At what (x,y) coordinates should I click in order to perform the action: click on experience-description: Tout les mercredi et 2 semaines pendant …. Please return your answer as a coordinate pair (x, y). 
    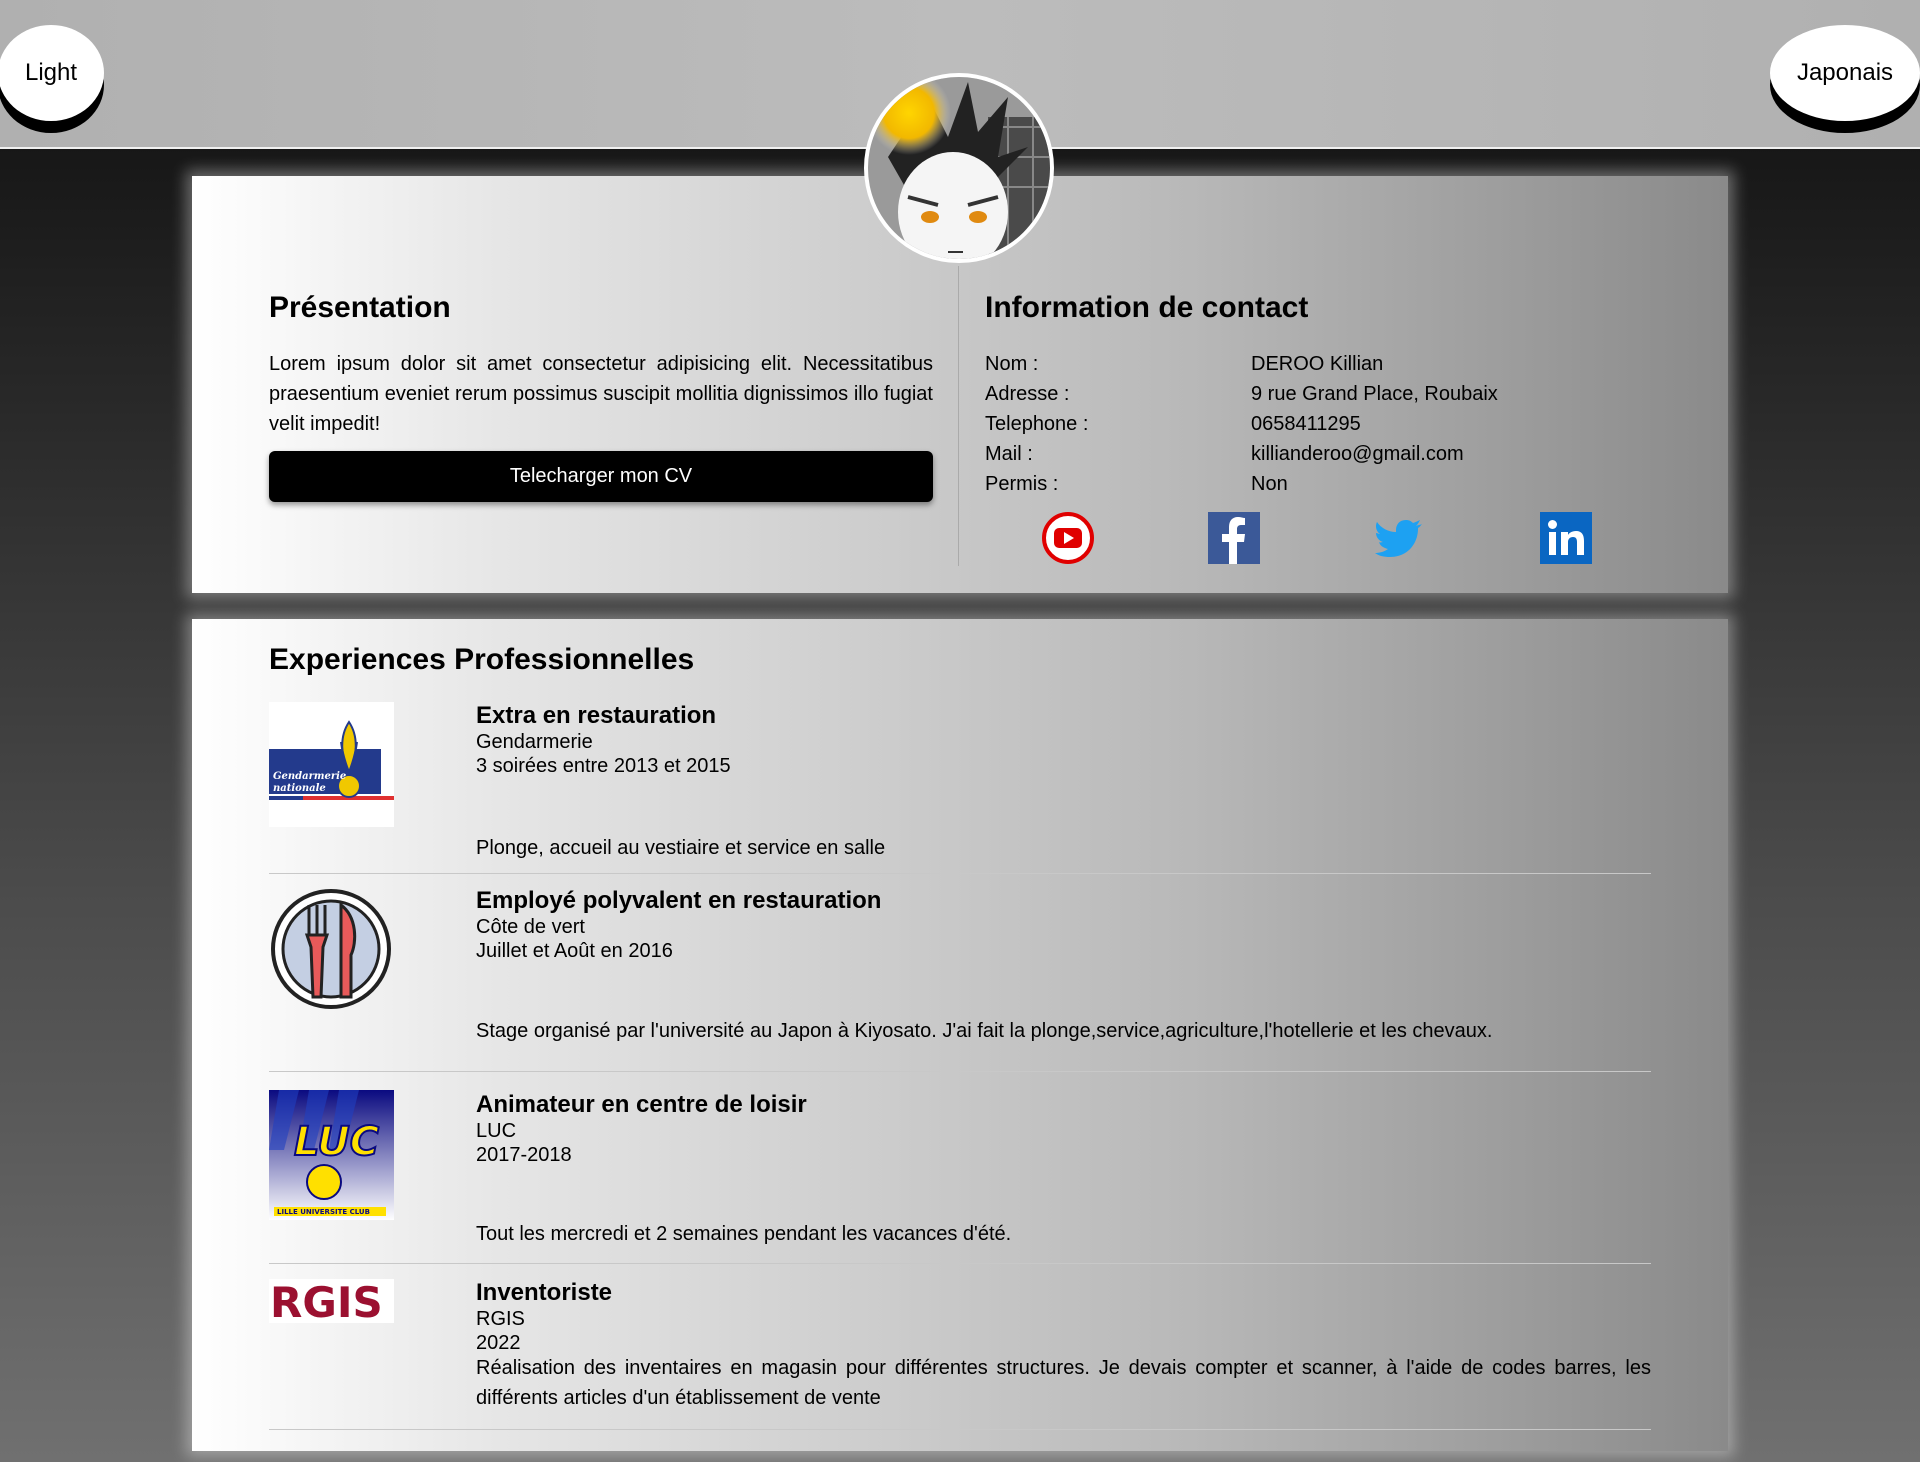
    Looking at the image, I should click on (744, 1234).